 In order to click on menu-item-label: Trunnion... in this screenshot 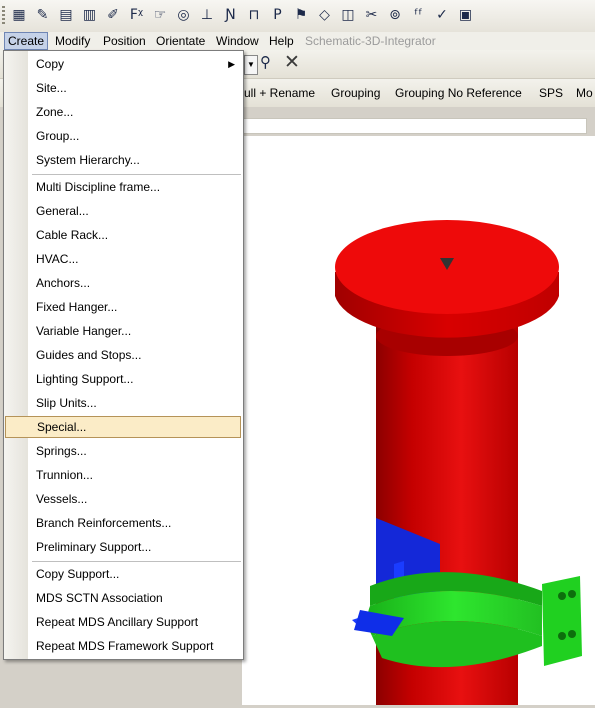, I will do `click(64, 475)`.